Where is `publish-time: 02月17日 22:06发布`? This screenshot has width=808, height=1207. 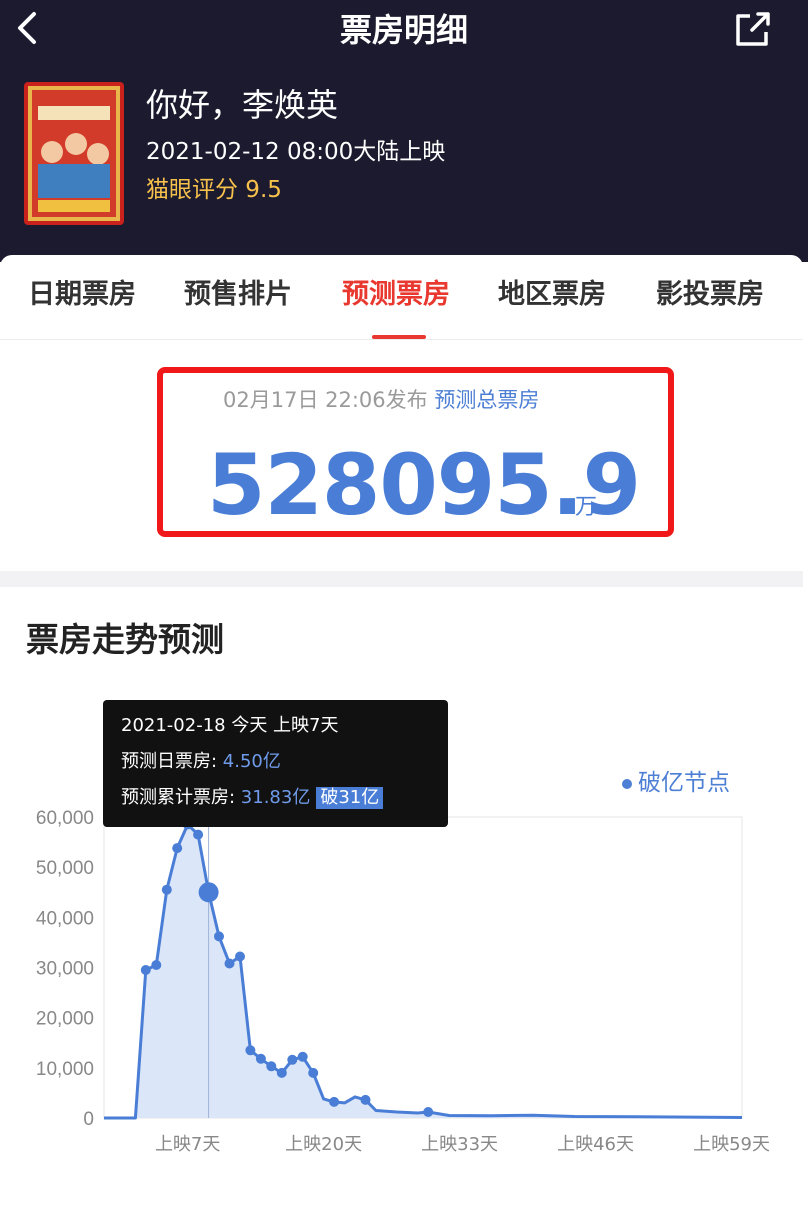
publish-time: 02月17日 22:06发布 is located at coordinates (325, 400).